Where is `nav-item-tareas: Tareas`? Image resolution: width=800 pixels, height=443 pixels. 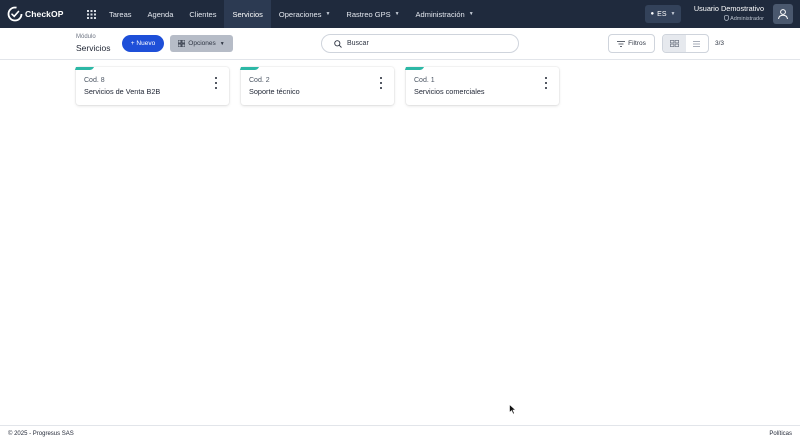
nav-item-tareas: Tareas is located at coordinates (120, 14).